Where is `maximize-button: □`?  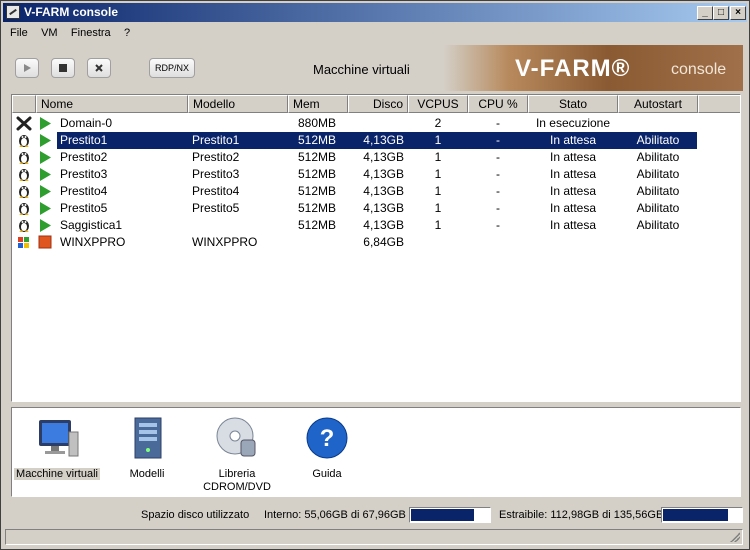 maximize-button: □ is located at coordinates (721, 13).